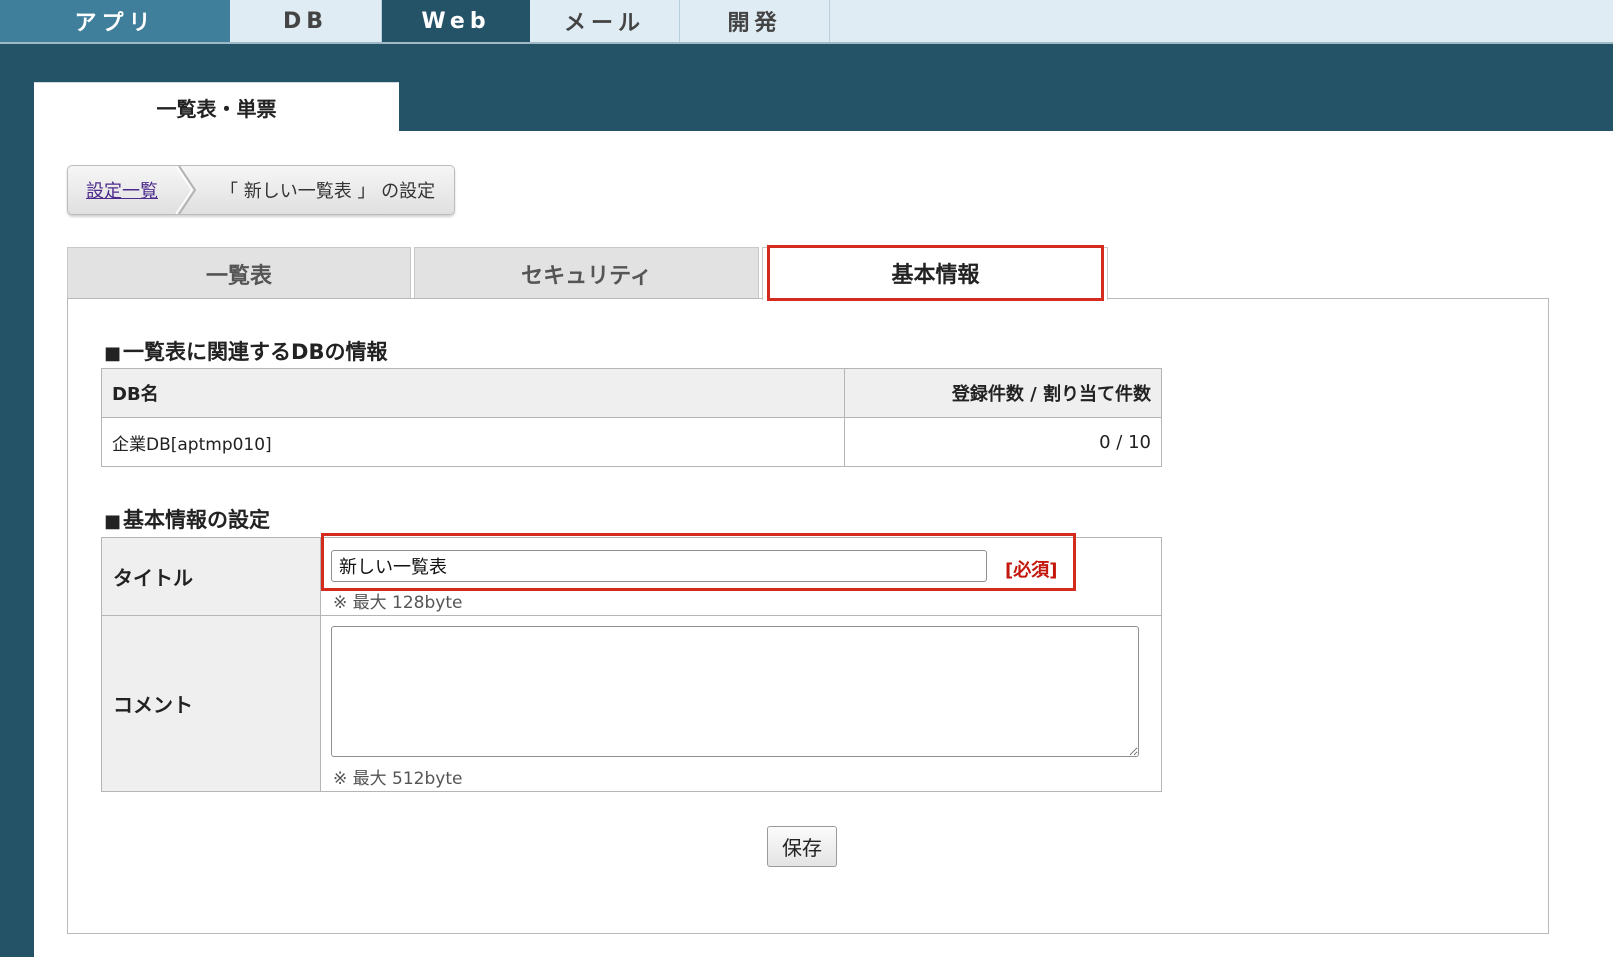  I want to click on table-header-row: DB名 登録件数 / 割り当て件数, so click(631, 393).